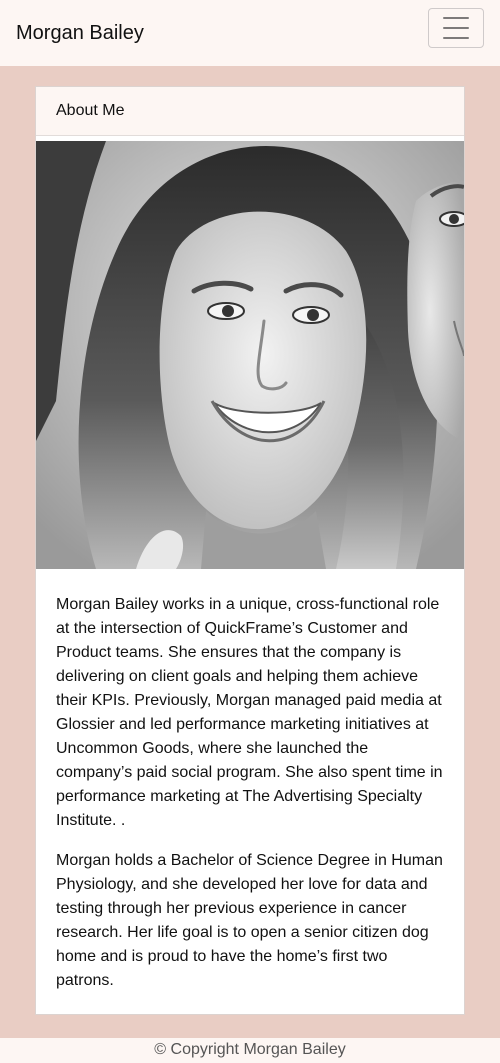  I want to click on copyright-text: © Copyright Morgan Bailey, so click(250, 1049).